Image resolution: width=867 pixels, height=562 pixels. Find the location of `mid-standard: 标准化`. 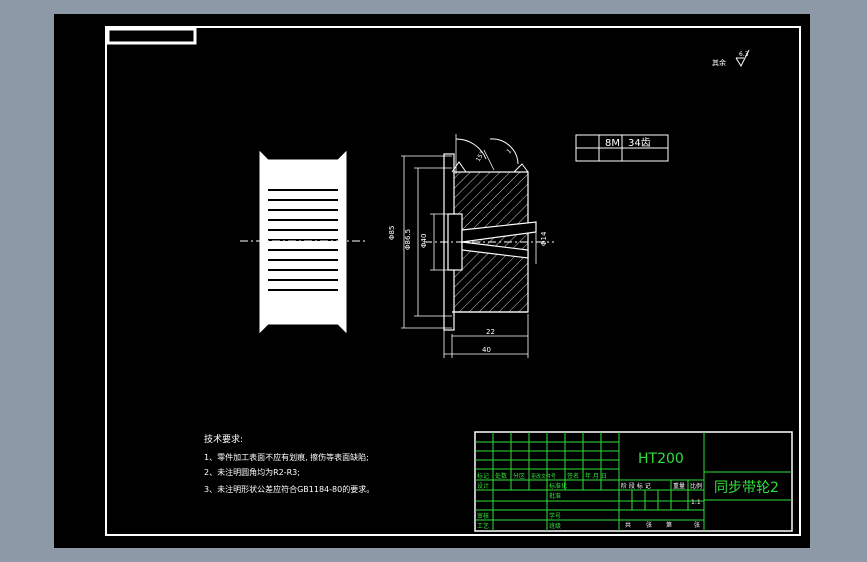

mid-standard: 标准化 is located at coordinates (558, 486).